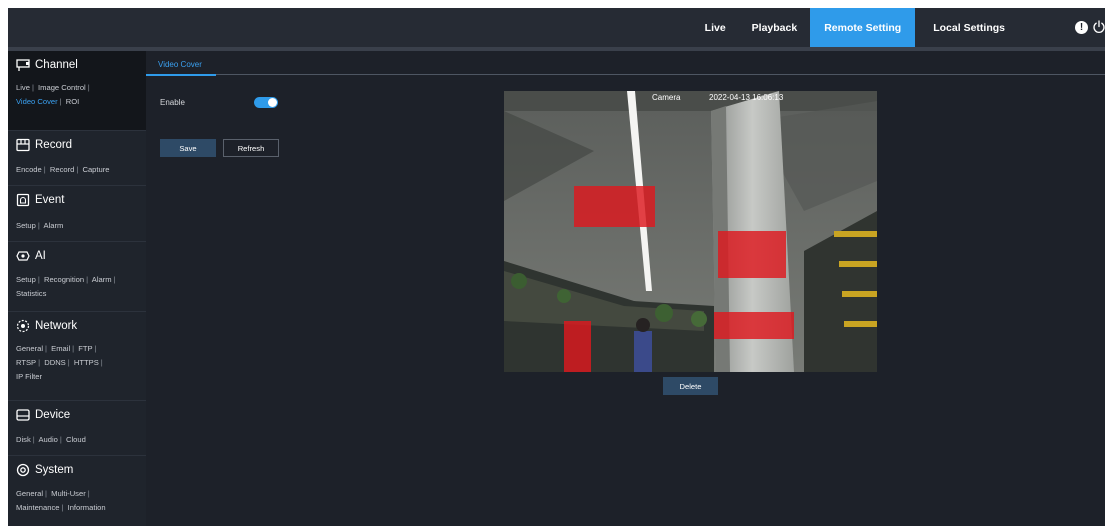  What do you see at coordinates (23, 65) in the screenshot?
I see `channel-icon` at bounding box center [23, 65].